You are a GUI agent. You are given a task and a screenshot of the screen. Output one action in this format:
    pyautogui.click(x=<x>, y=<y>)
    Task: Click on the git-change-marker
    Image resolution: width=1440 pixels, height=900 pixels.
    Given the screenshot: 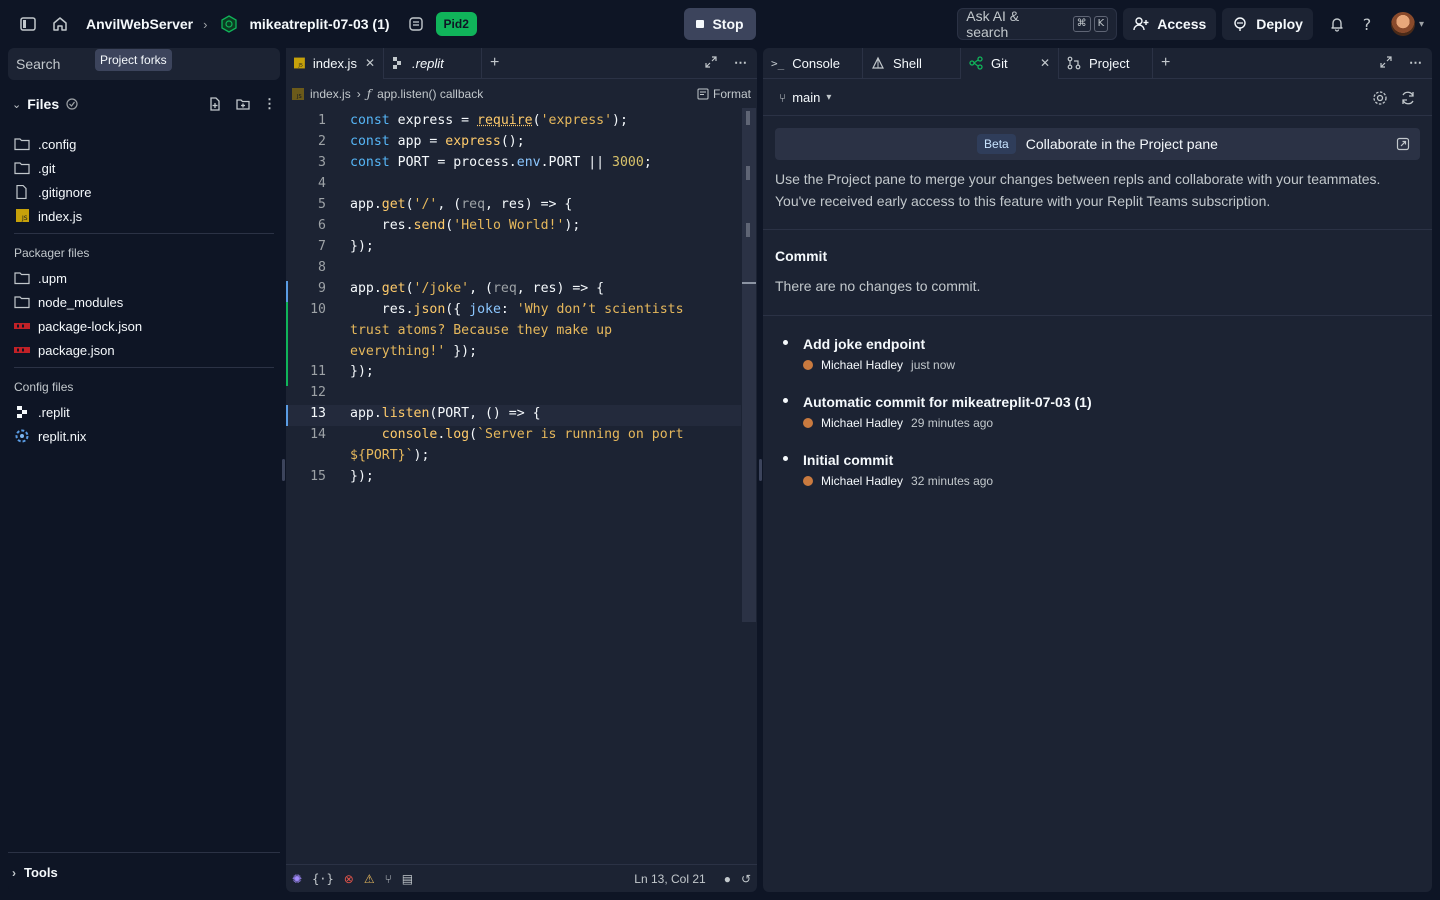 What is the action you would take?
    pyautogui.click(x=287, y=415)
    